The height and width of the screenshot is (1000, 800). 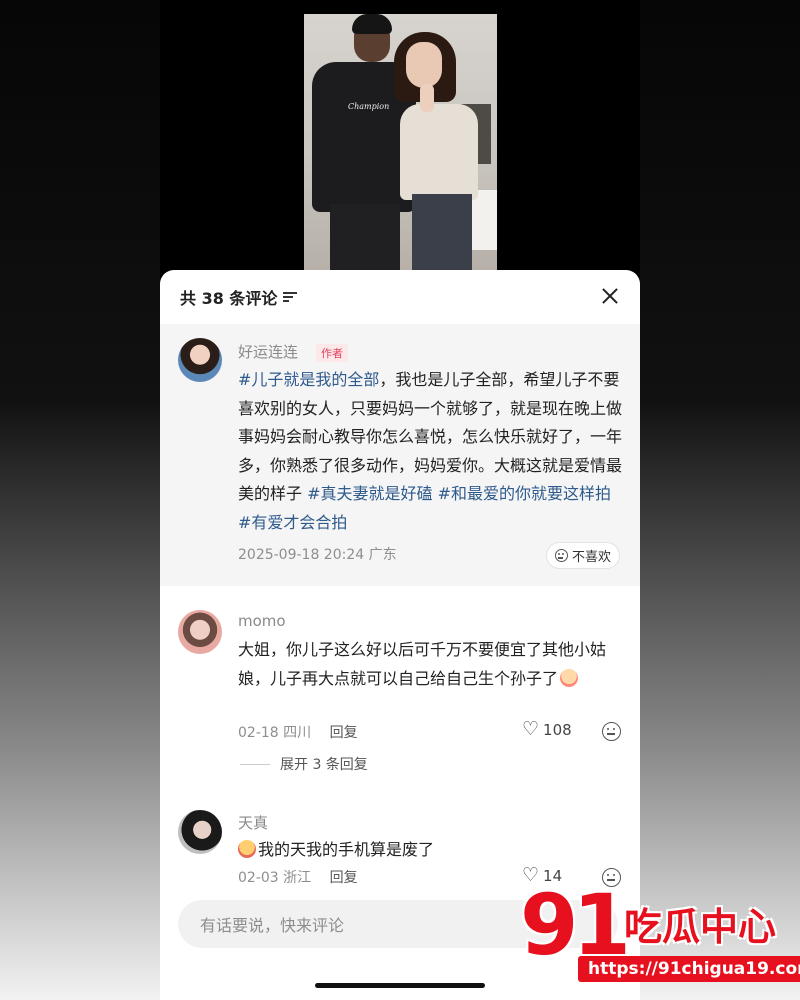 I want to click on hashtag-link: #和最爱的你就要这样拍, so click(x=524, y=493).